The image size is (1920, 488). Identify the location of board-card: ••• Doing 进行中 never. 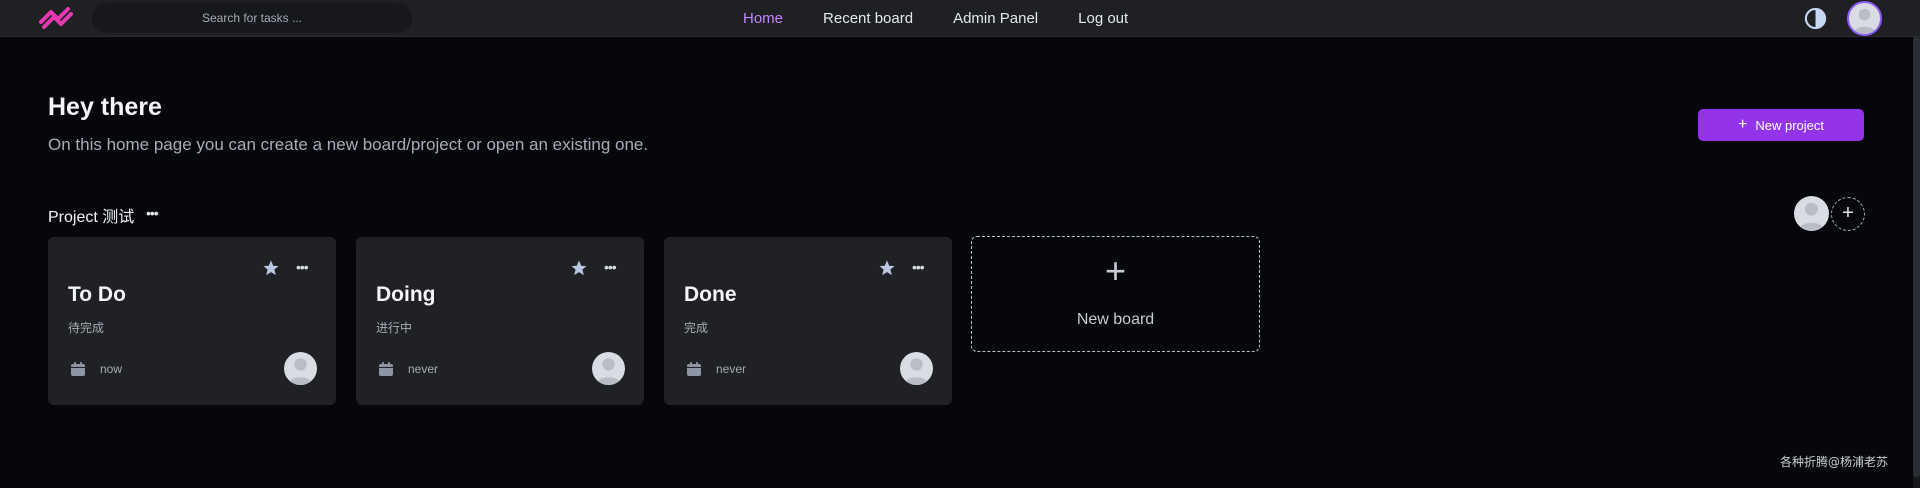
(500, 321).